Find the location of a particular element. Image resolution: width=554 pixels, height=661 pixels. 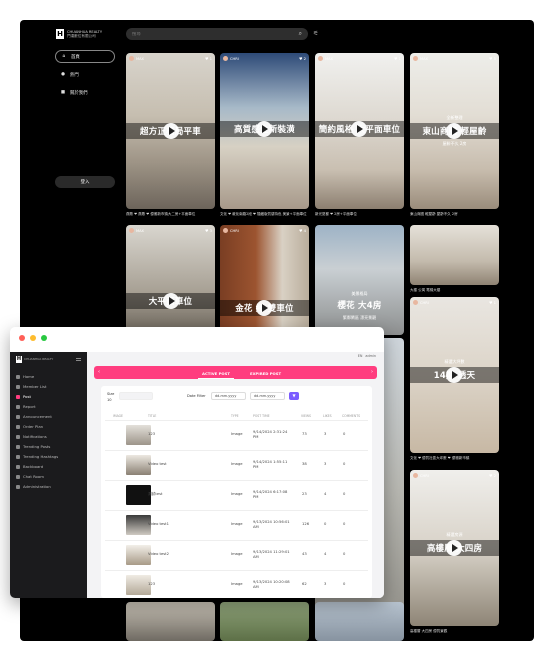

table-row: 123 Image 9/14/2024 2:31:24 PM 73 3 0 is located at coordinates (236, 435).